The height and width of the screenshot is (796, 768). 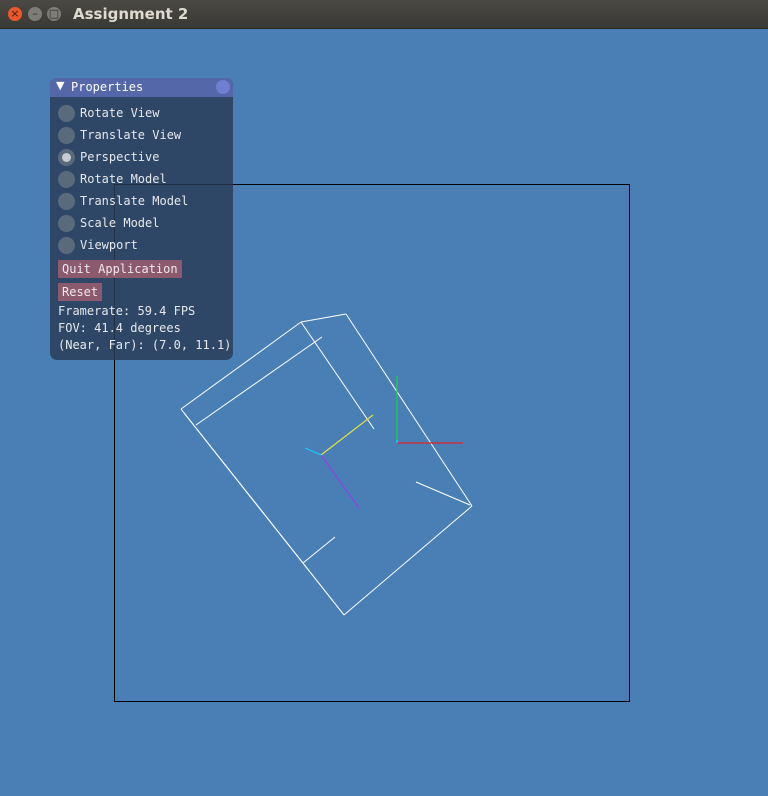 What do you see at coordinates (80, 292) in the screenshot?
I see `reset-button: Reset` at bounding box center [80, 292].